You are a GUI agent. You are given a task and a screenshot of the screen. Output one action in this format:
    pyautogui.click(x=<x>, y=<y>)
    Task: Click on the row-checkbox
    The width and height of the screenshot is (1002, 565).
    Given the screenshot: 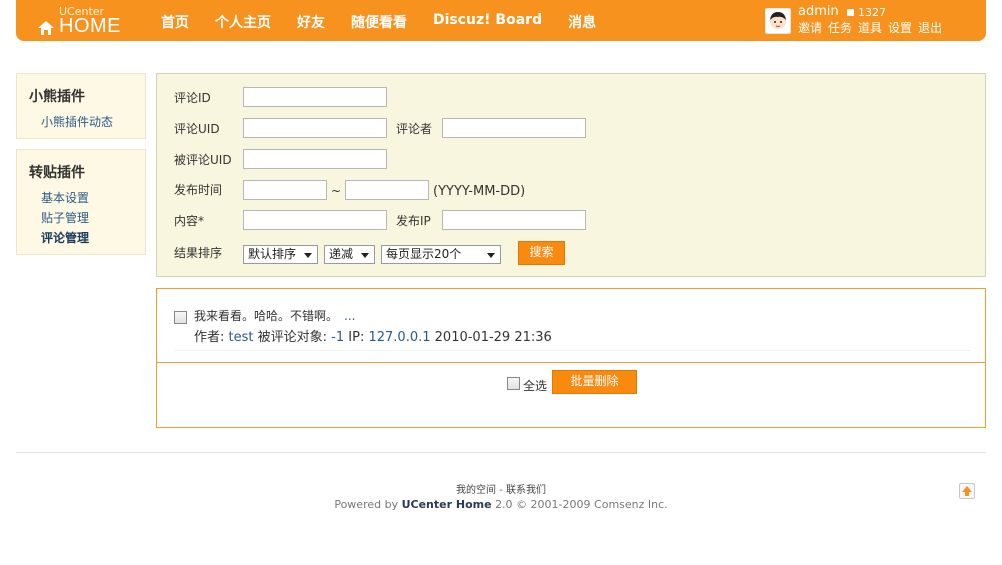 What is the action you would take?
    pyautogui.click(x=180, y=317)
    